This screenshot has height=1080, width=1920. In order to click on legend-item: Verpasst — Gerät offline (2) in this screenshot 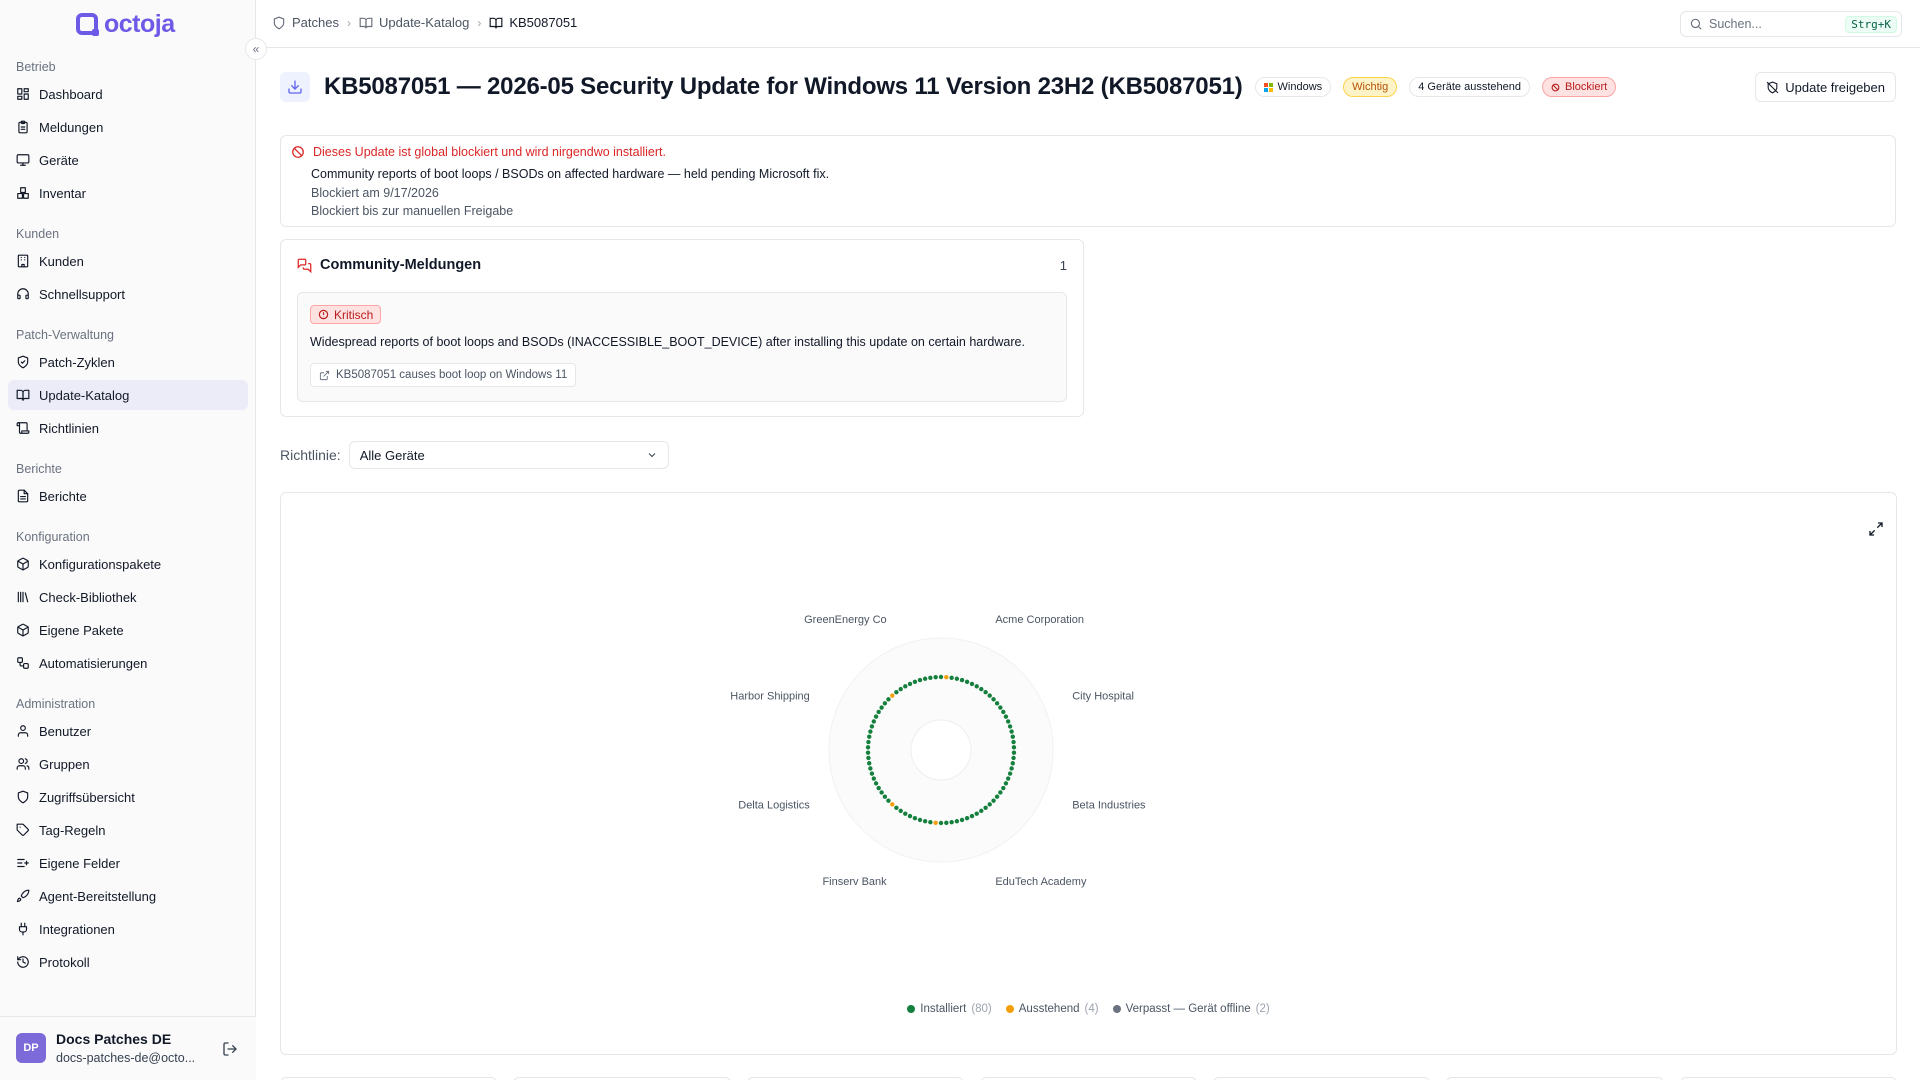, I will do `click(1191, 1009)`.